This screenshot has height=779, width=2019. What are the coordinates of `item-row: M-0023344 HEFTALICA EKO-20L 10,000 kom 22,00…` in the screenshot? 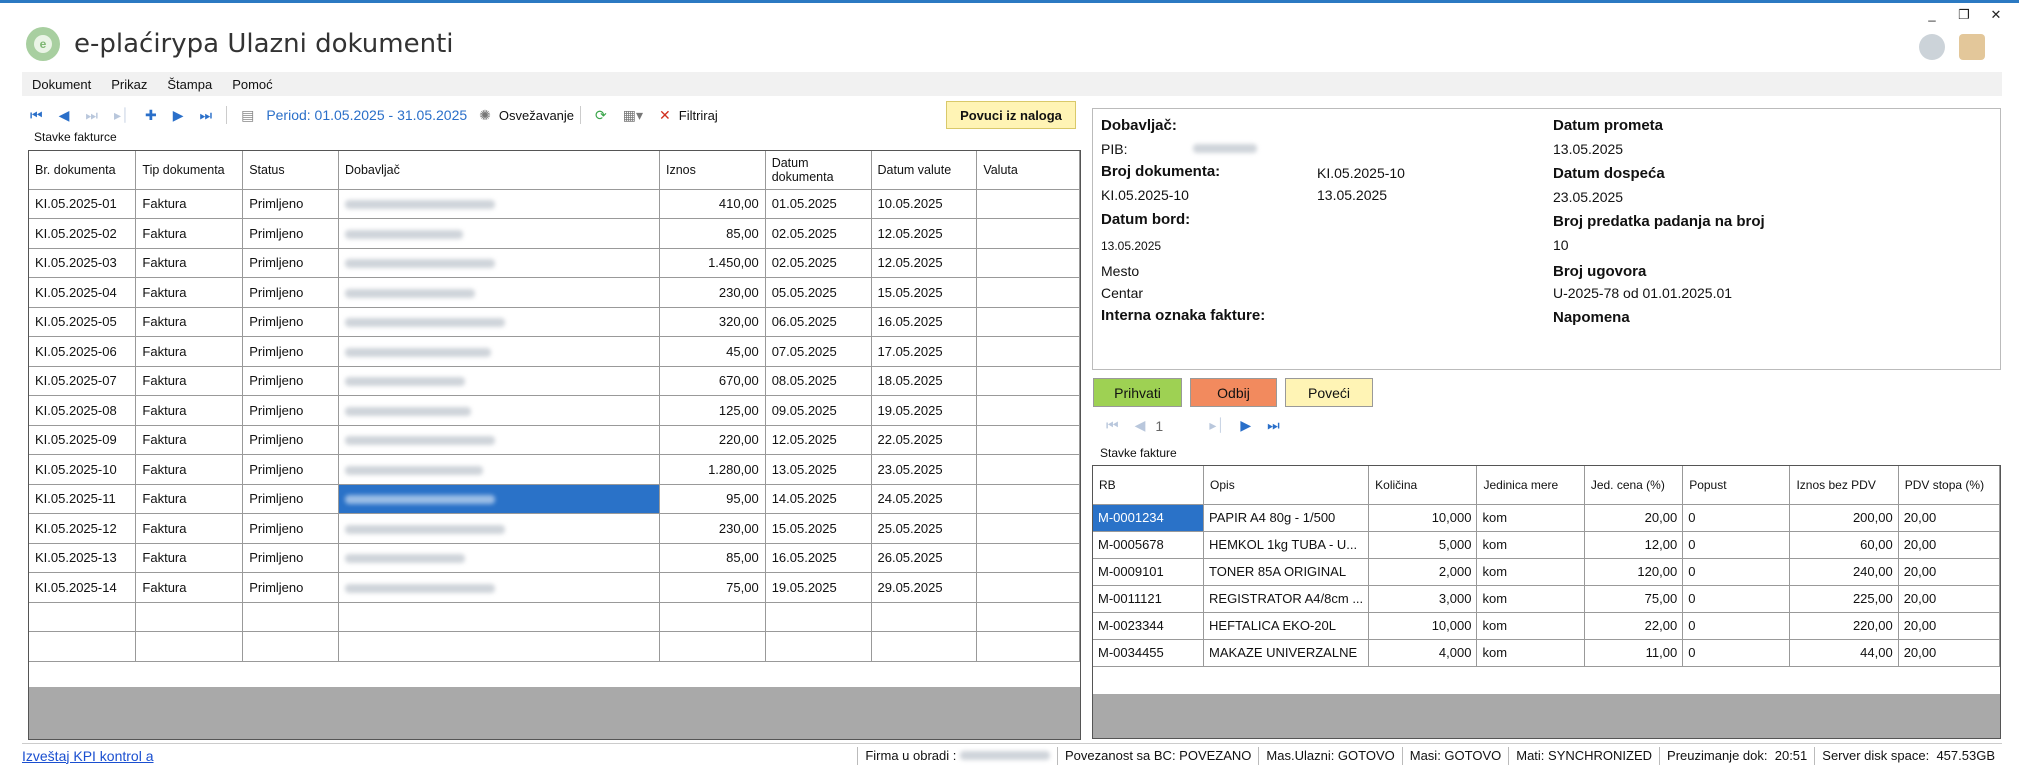 It's located at (1546, 626).